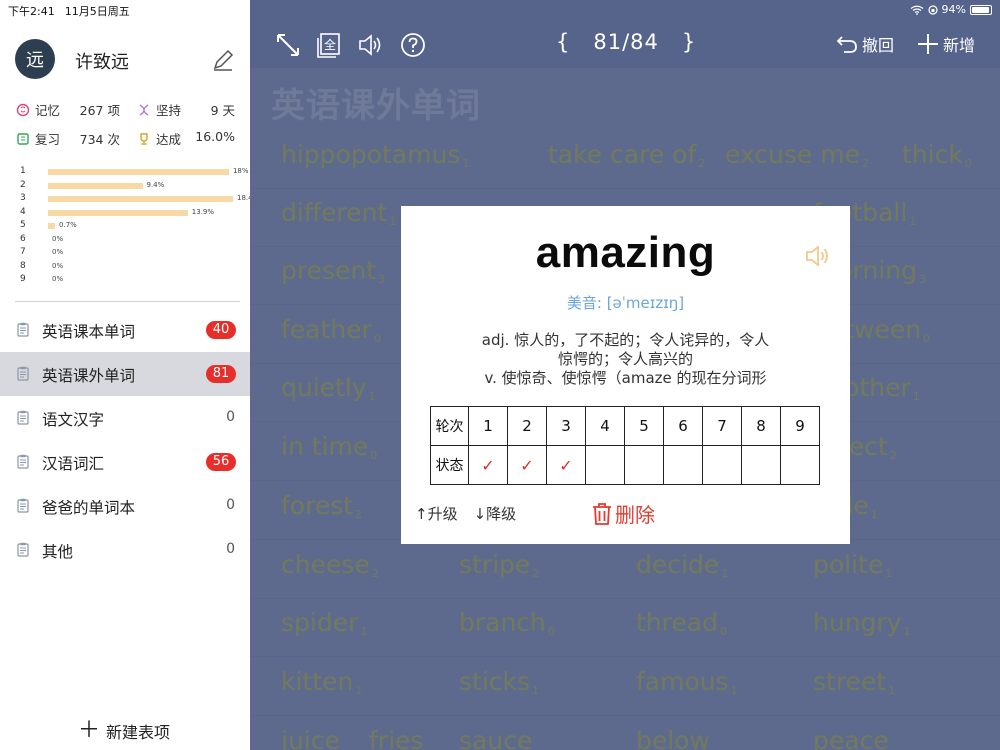  What do you see at coordinates (625, 359) in the screenshot?
I see `definition-line: 惊愕的；令人高兴的` at bounding box center [625, 359].